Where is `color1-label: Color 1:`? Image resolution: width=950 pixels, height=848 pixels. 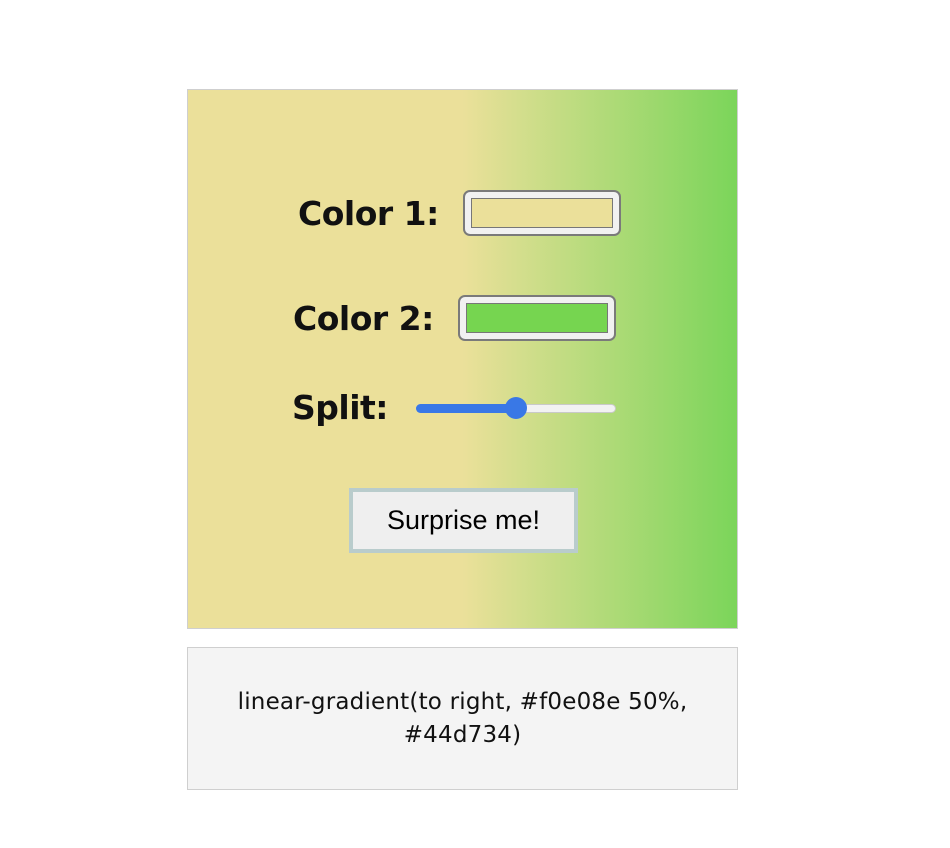 color1-label: Color 1: is located at coordinates (368, 213).